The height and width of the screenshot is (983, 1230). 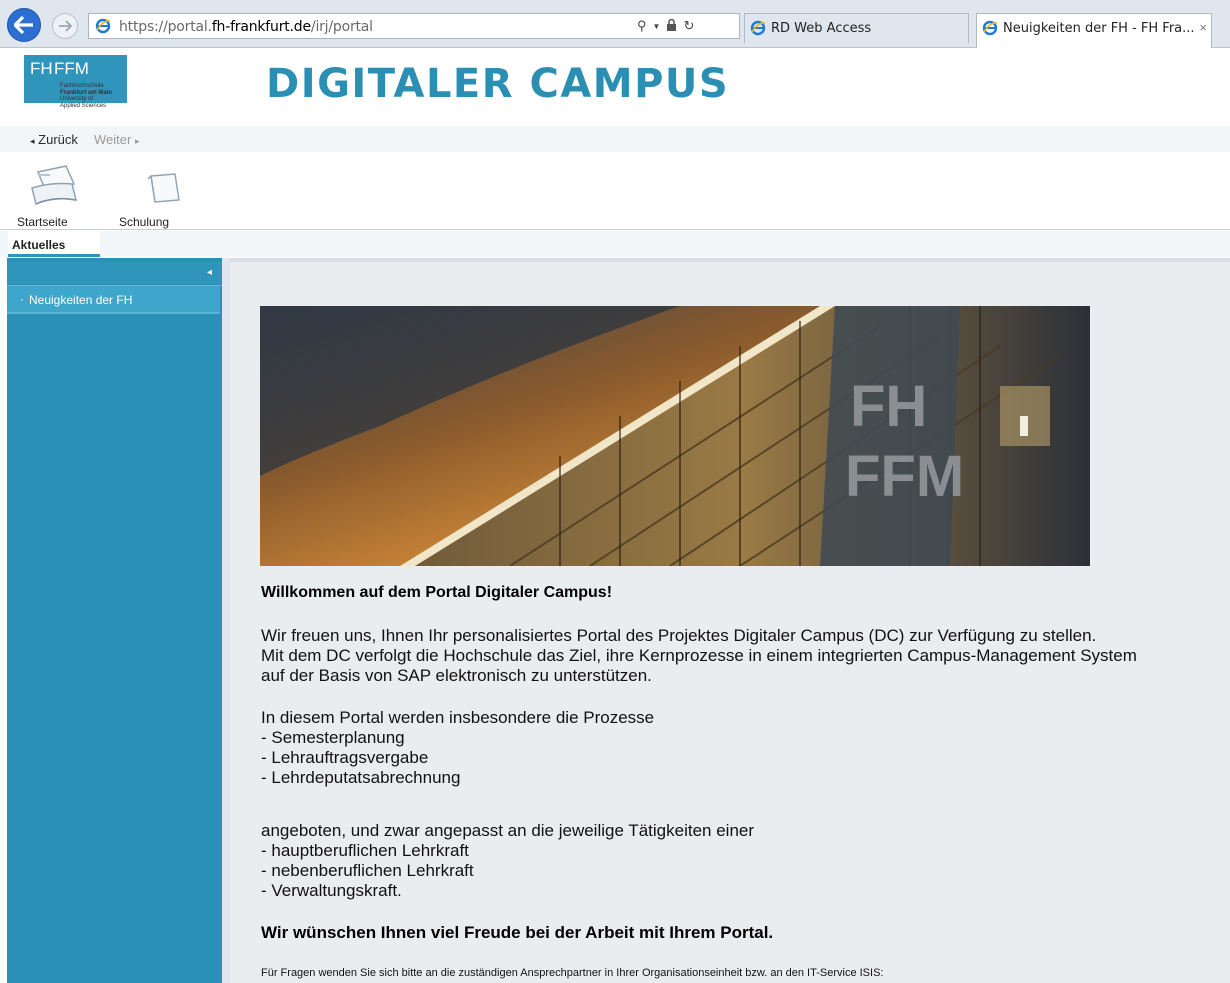 I want to click on top-level-navigation: Startseite Schulung, so click(x=615, y=191).